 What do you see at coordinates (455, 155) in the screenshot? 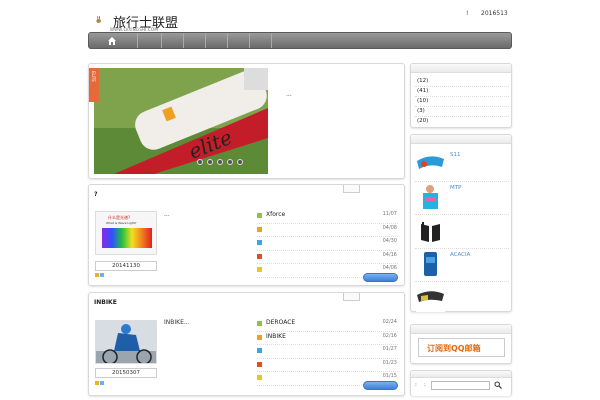
I see `product-label: S11` at bounding box center [455, 155].